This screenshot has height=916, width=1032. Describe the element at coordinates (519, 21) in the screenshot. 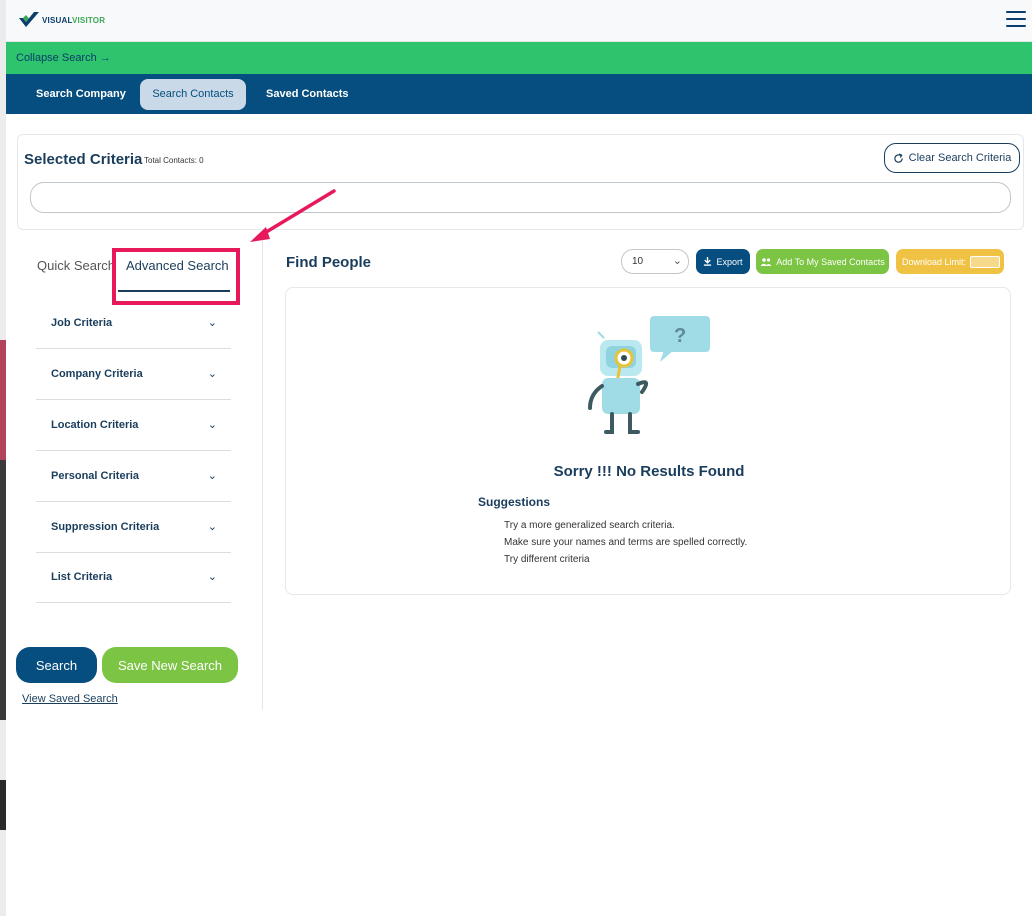

I see `top-bar: VISUALVISITOR` at that location.